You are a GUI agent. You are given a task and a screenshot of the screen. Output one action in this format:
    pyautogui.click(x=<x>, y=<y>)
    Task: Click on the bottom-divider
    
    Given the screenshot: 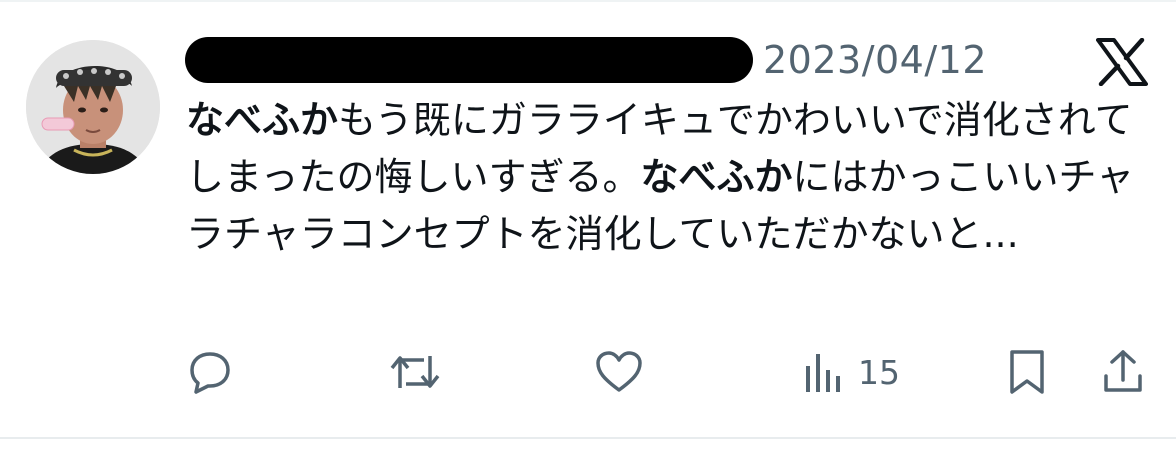 What is the action you would take?
    pyautogui.click(x=588, y=438)
    